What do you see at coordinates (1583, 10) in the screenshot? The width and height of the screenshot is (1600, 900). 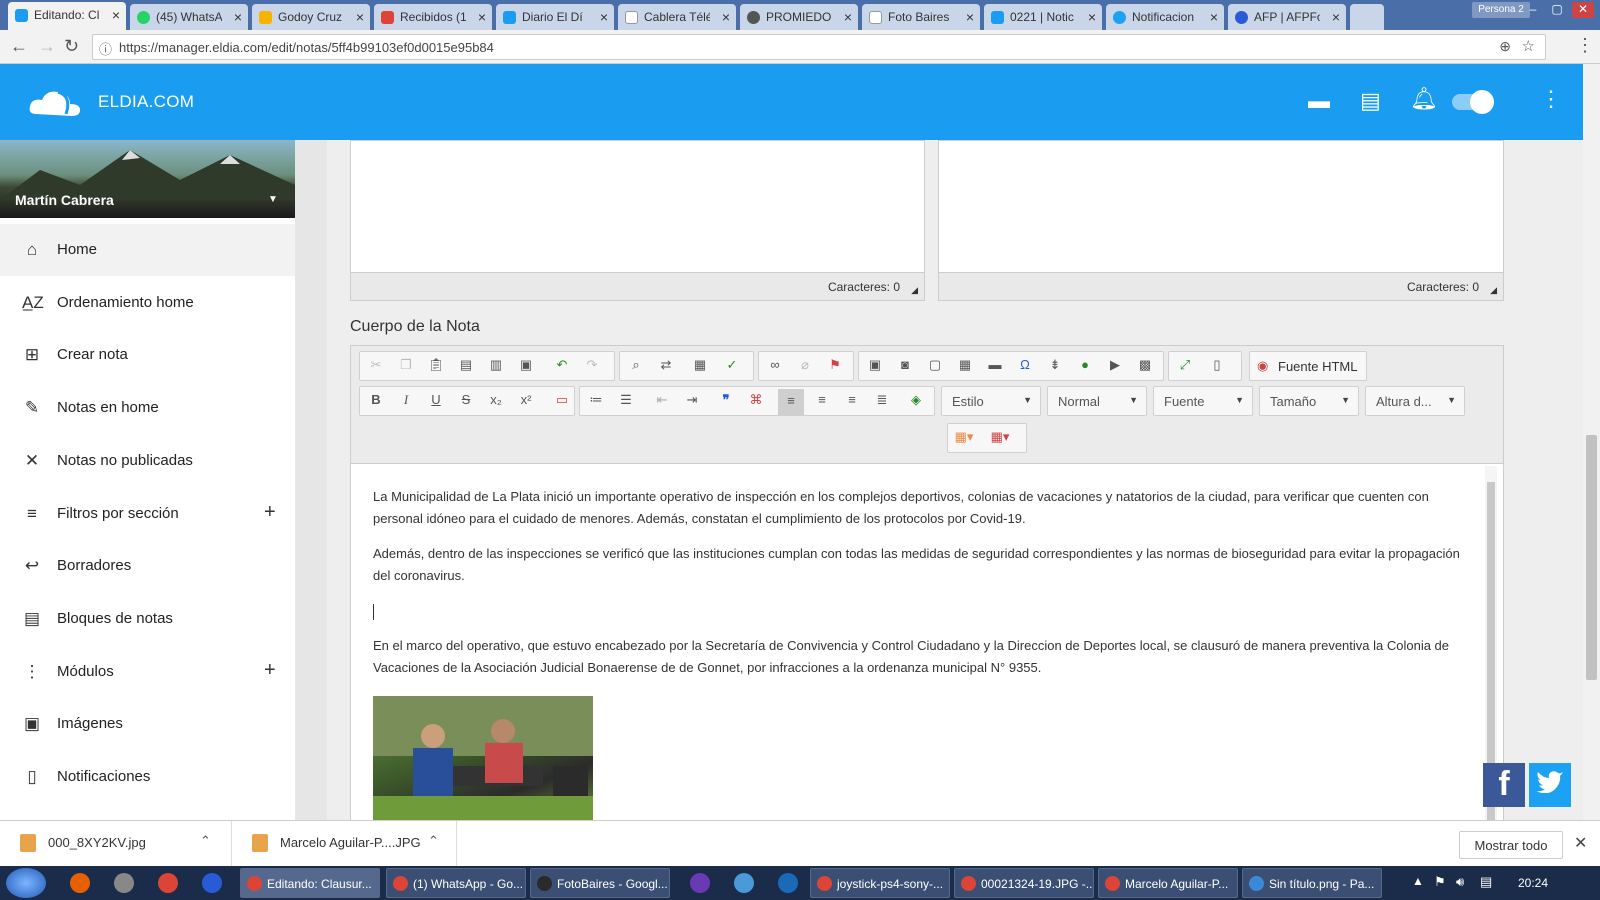 I see `close-window-icon: ✕` at bounding box center [1583, 10].